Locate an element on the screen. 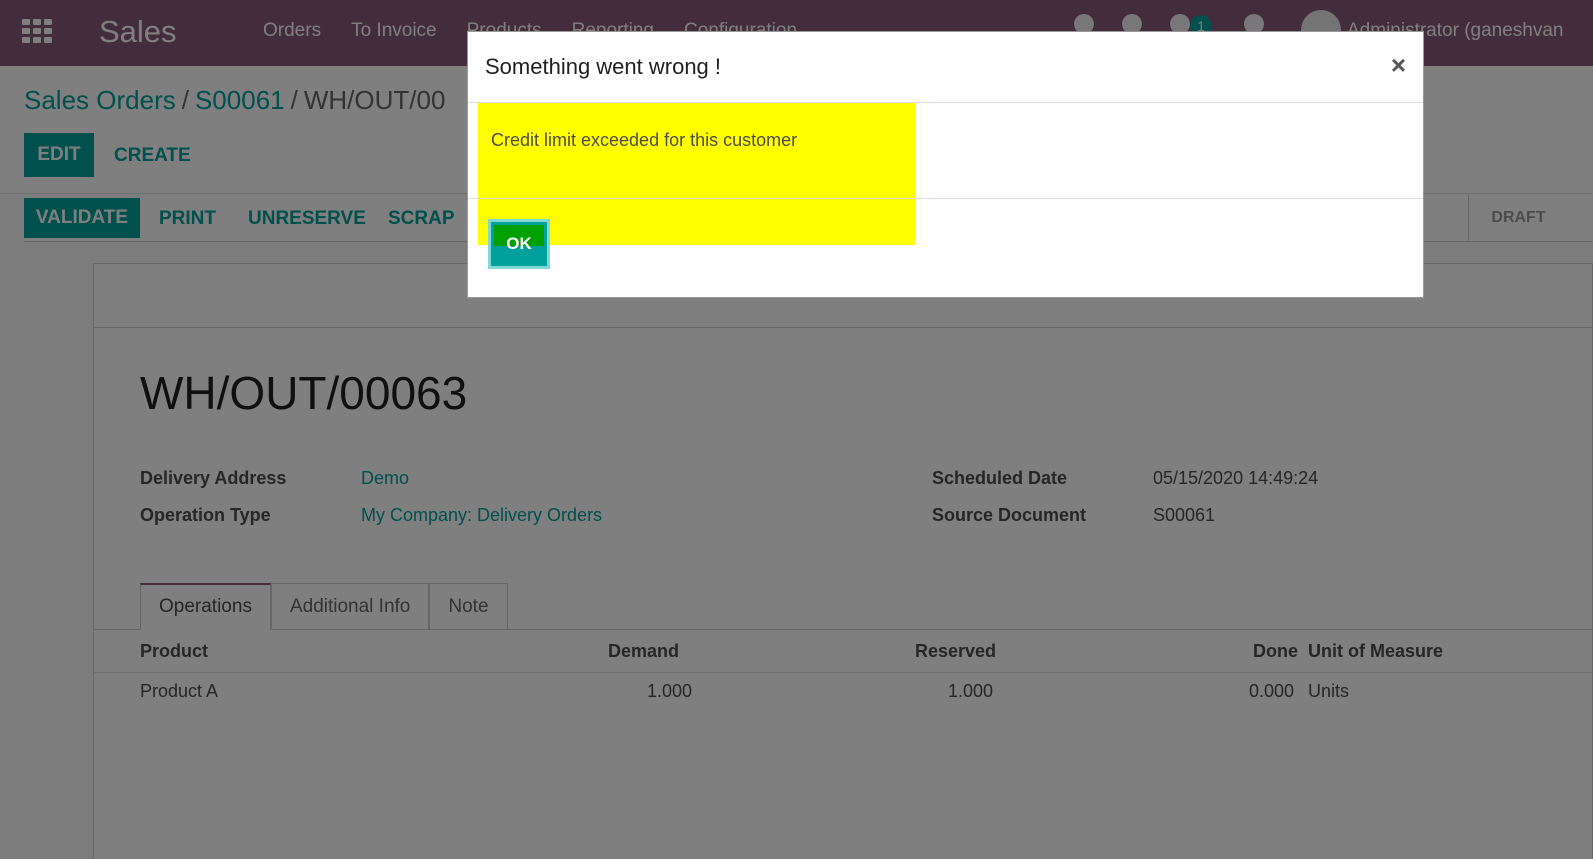 The height and width of the screenshot is (859, 1593). dialog-footer-divider is located at coordinates (945, 198).